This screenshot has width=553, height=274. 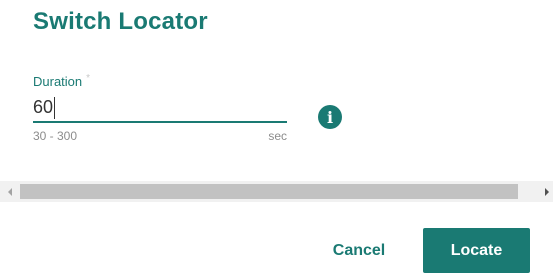 I want to click on horizontal-scrollbar, so click(x=276, y=191).